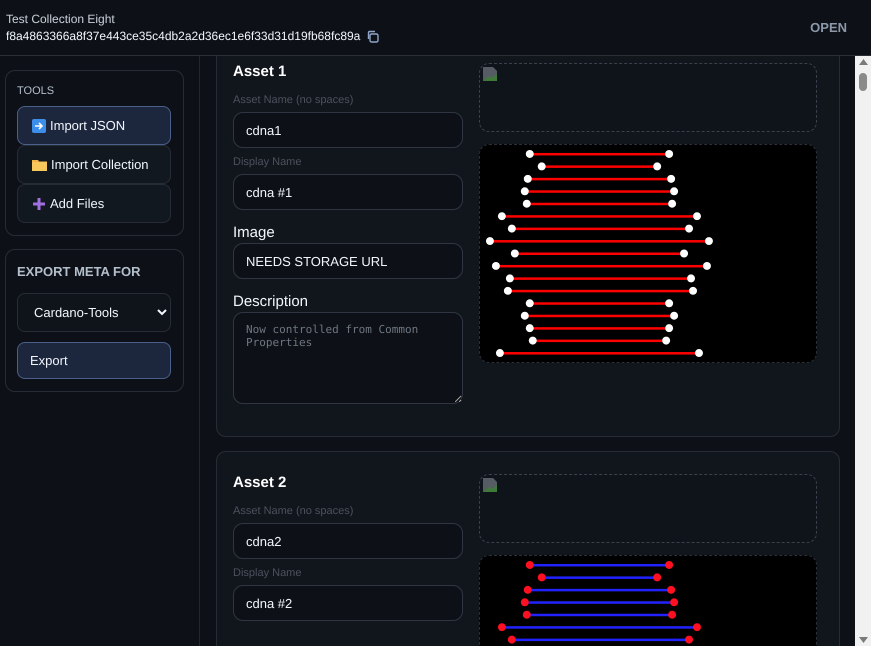 The height and width of the screenshot is (646, 871). I want to click on asset-title: Asset 2, so click(260, 482).